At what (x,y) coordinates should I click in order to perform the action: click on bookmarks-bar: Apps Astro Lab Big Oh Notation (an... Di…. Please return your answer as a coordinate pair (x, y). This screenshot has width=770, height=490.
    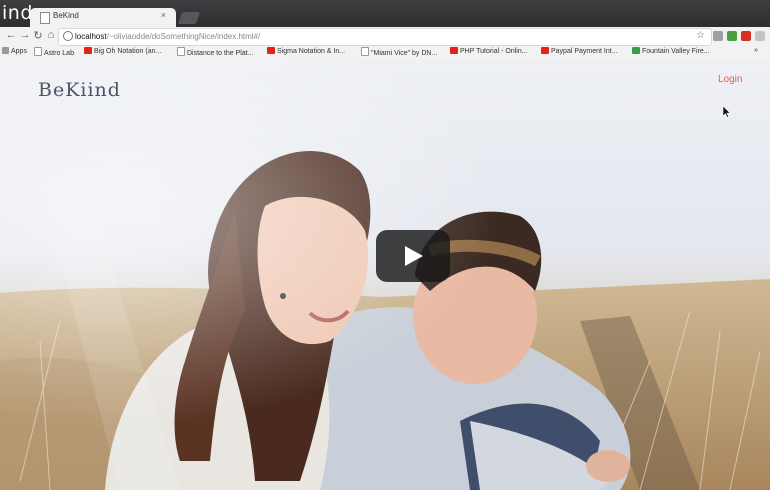
    Looking at the image, I should click on (385, 52).